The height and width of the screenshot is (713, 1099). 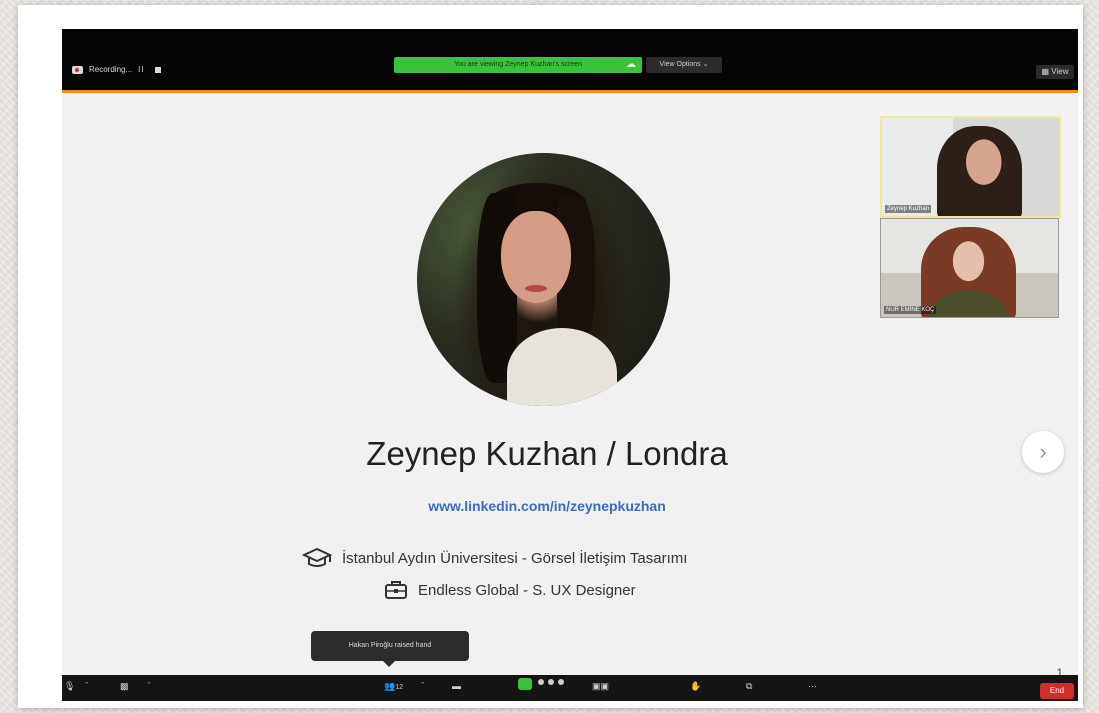 I want to click on chevron-right-icon: ›, so click(x=1043, y=451).